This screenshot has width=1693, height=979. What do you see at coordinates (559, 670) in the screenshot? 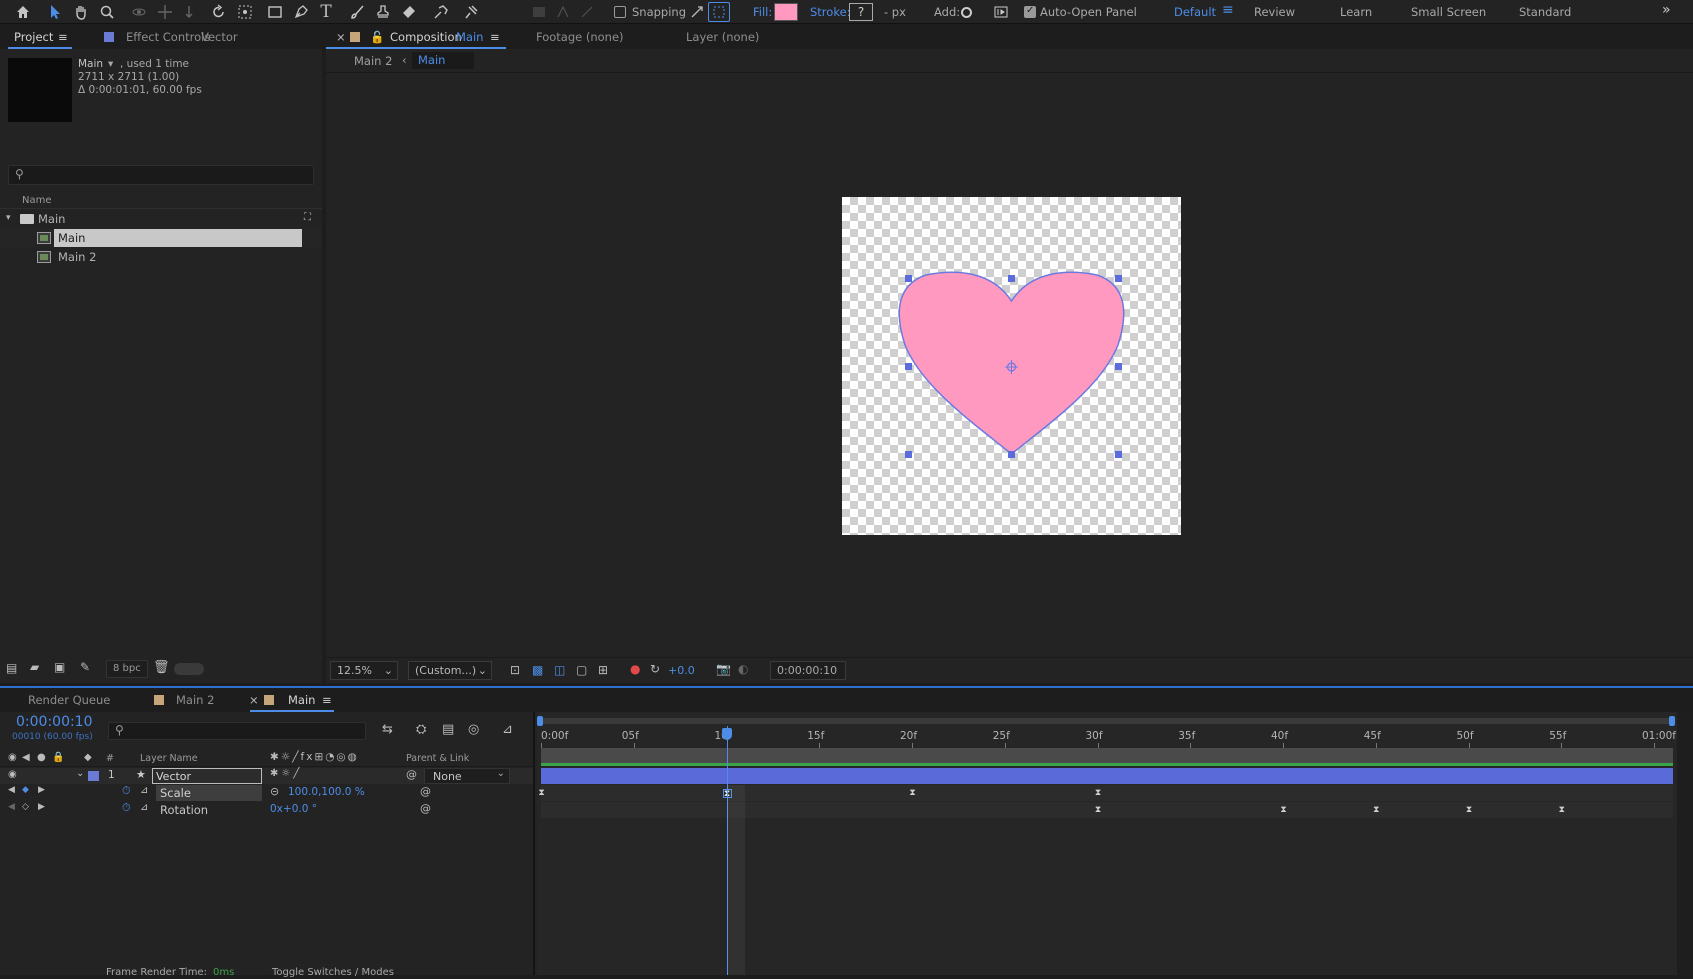
I see `mask-visibility-icon: ◫` at bounding box center [559, 670].